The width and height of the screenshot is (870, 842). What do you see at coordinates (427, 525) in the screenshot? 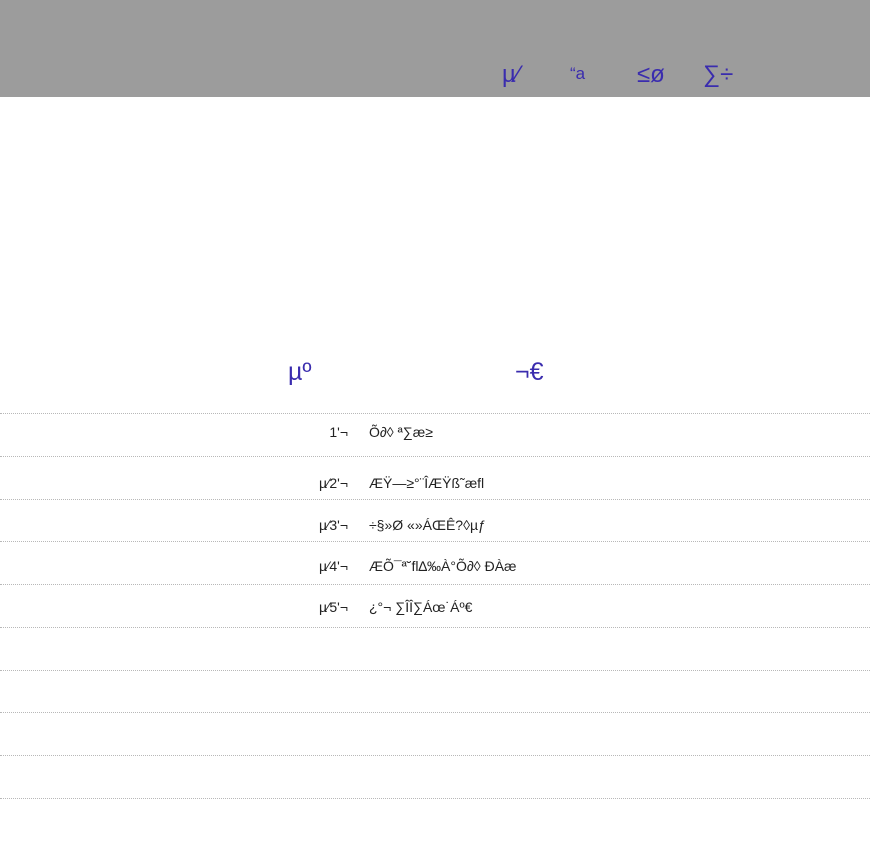
I see `row-link: ÷§»Ø «»ÁŒÊ?◊µƒ` at bounding box center [427, 525].